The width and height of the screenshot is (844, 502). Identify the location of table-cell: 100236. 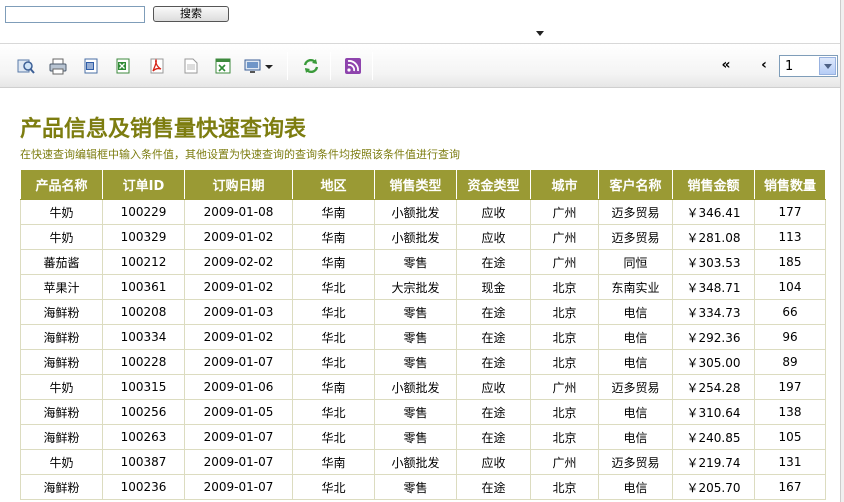
(143, 487).